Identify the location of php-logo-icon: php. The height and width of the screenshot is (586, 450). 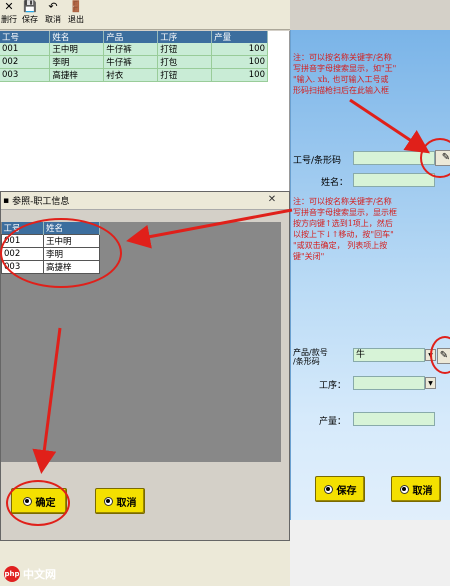
(12, 574).